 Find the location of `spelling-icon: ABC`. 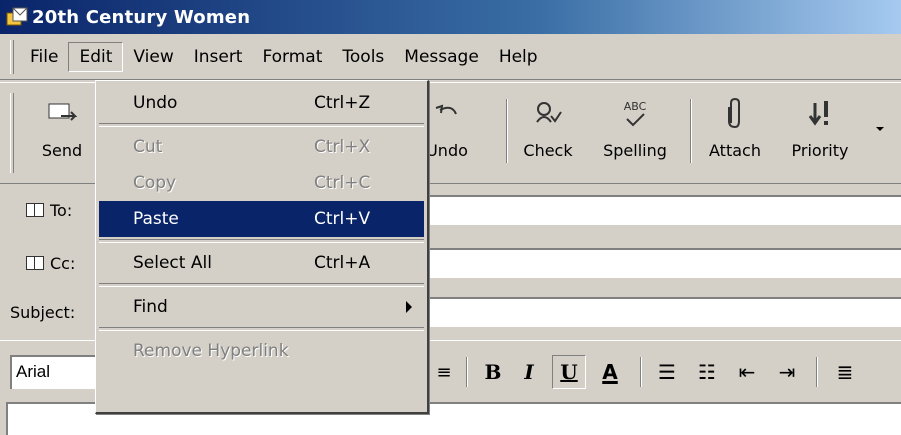

spelling-icon: ABC is located at coordinates (635, 113).